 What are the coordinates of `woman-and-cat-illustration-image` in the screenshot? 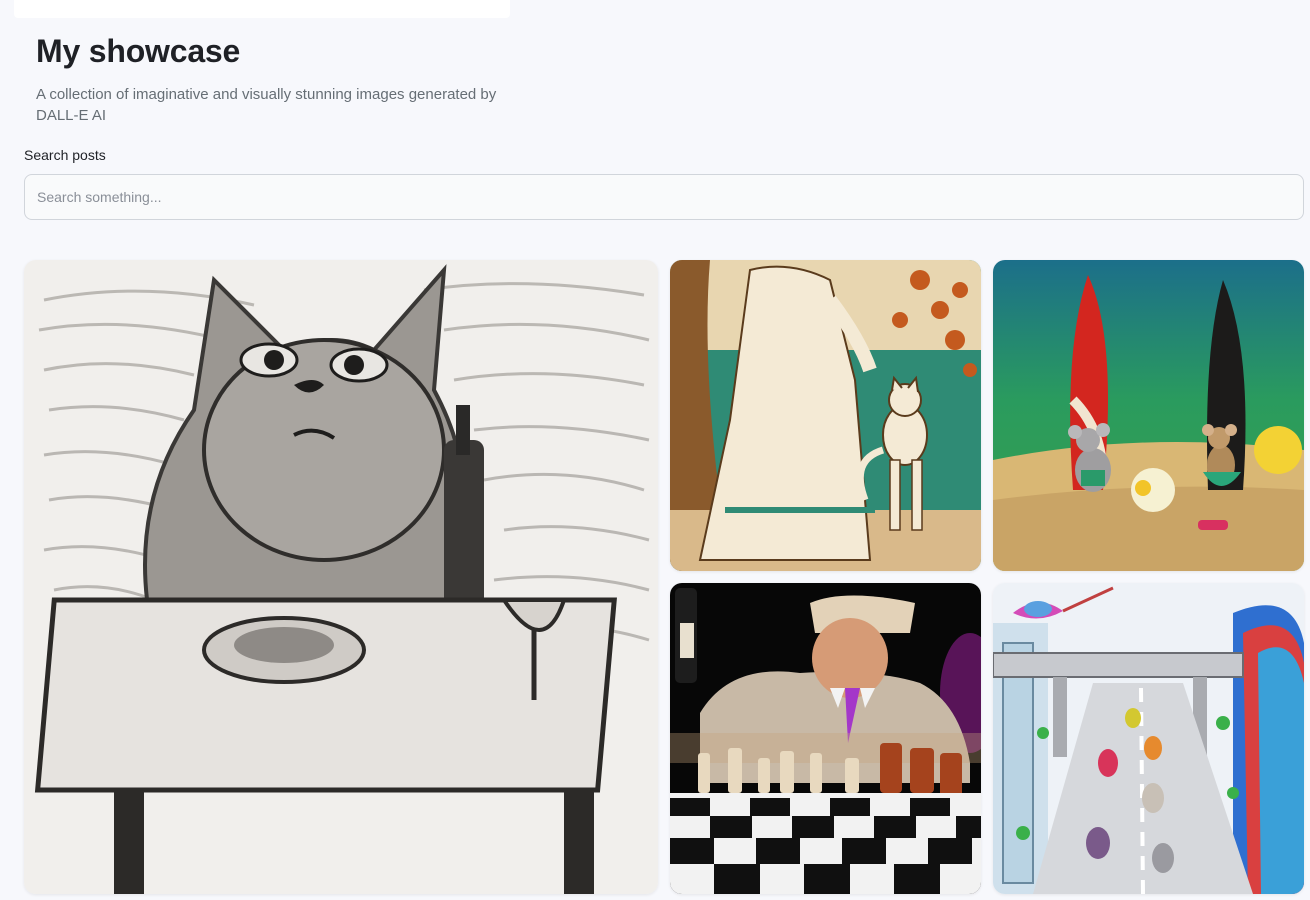 It's located at (825, 415).